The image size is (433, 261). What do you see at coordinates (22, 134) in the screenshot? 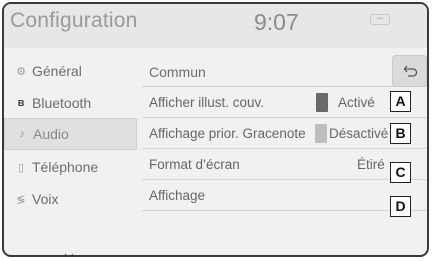
I see `music-note-icon: ♪` at bounding box center [22, 134].